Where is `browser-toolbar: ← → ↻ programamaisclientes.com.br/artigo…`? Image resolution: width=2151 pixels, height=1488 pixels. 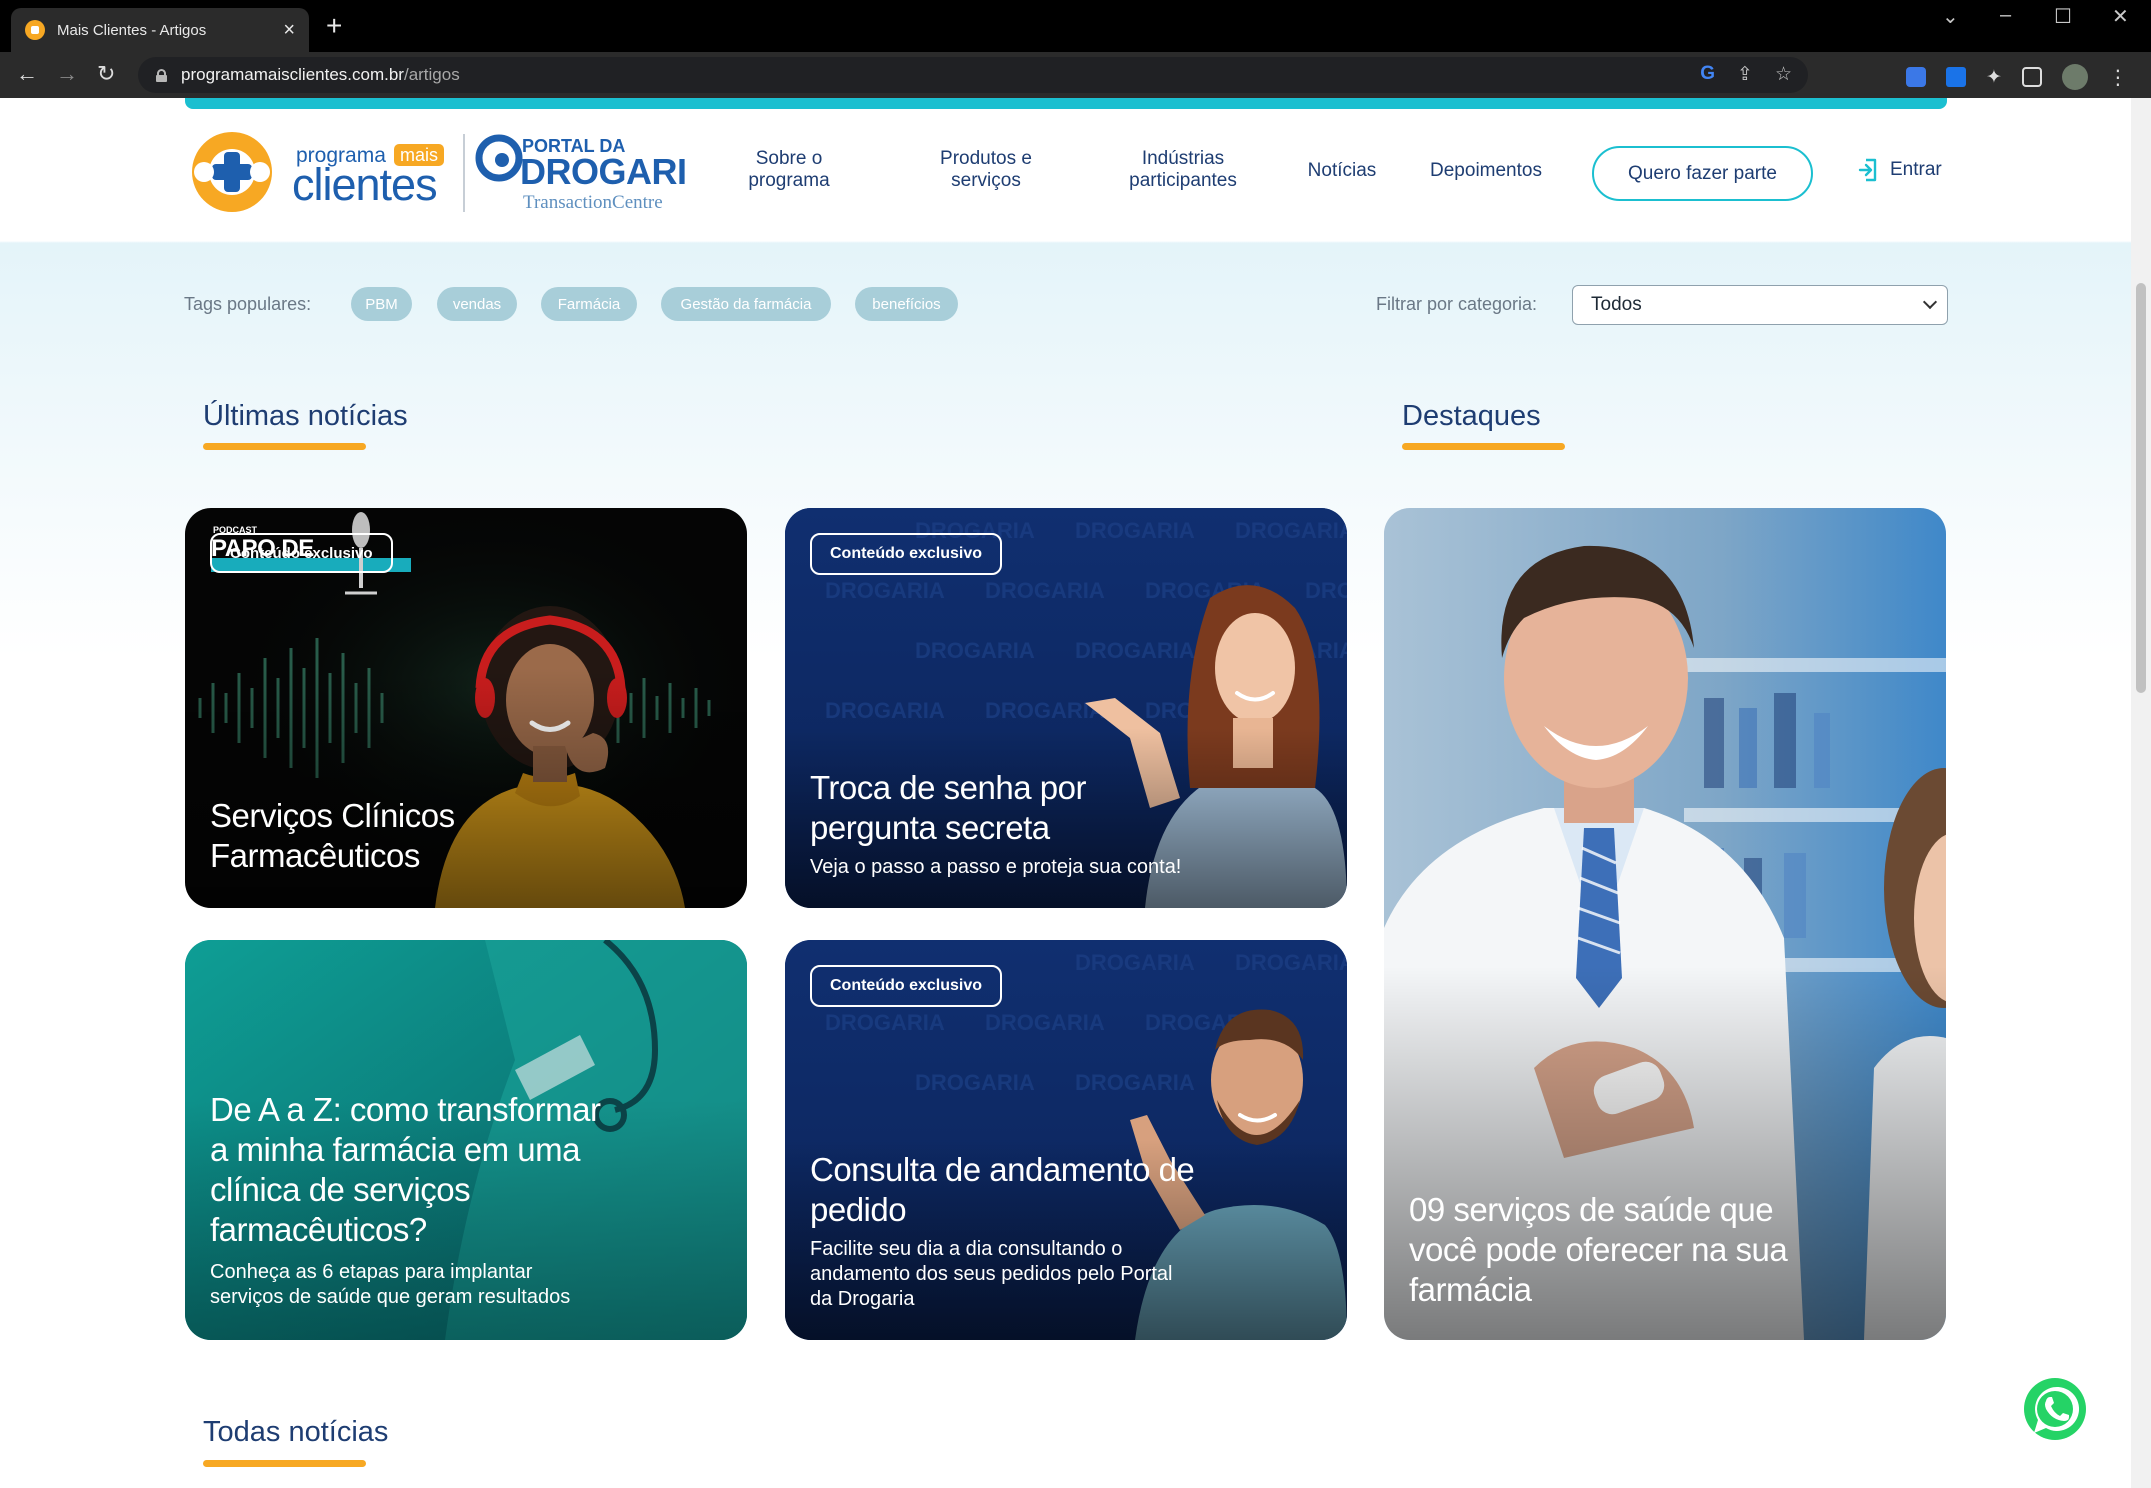
browser-toolbar: ← → ↻ programamaisclientes.com.br/artigo… is located at coordinates (1075, 75).